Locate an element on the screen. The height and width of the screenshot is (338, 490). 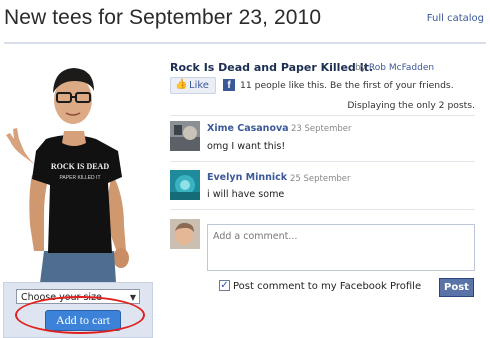
byline-prefix: by is located at coordinates (361, 68).